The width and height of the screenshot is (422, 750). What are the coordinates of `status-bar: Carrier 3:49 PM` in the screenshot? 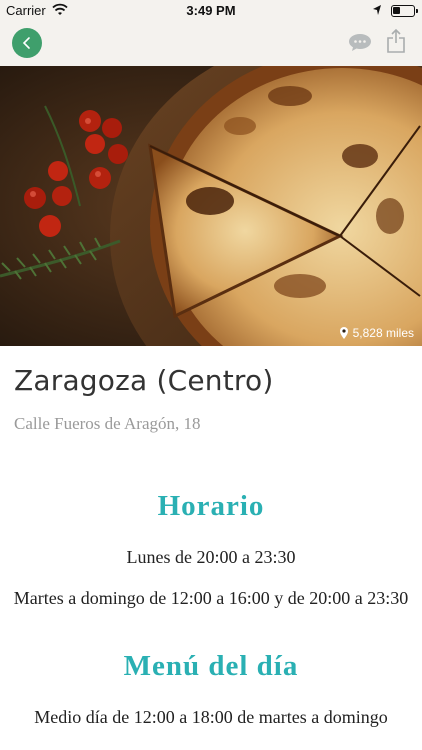 It's located at (211, 11).